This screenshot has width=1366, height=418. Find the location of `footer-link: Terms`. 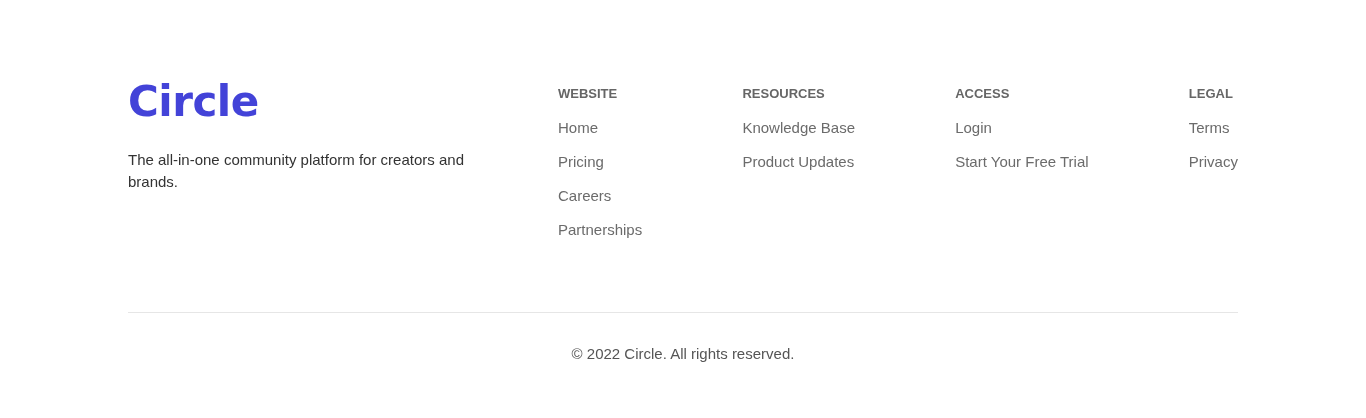

footer-link: Terms is located at coordinates (1209, 128).